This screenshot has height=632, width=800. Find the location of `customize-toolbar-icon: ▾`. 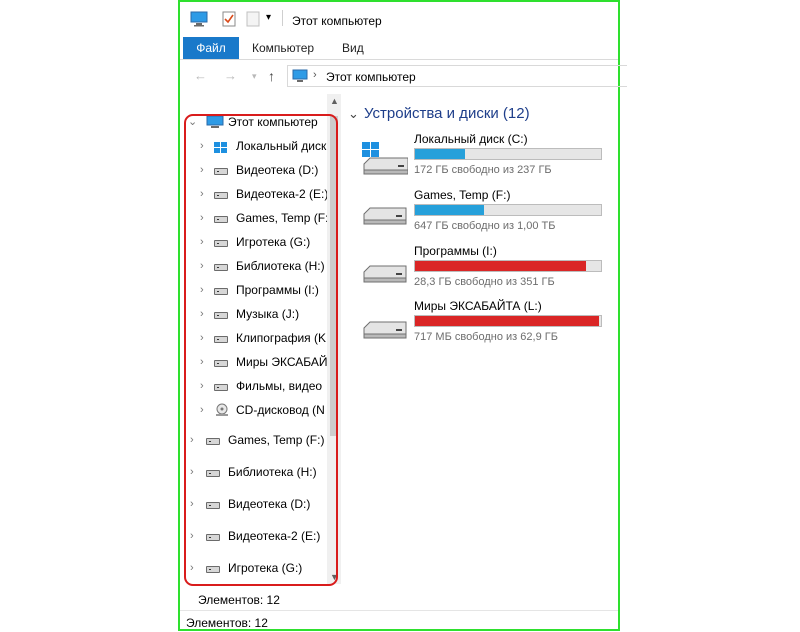

customize-toolbar-icon: ▾ is located at coordinates (268, 17).